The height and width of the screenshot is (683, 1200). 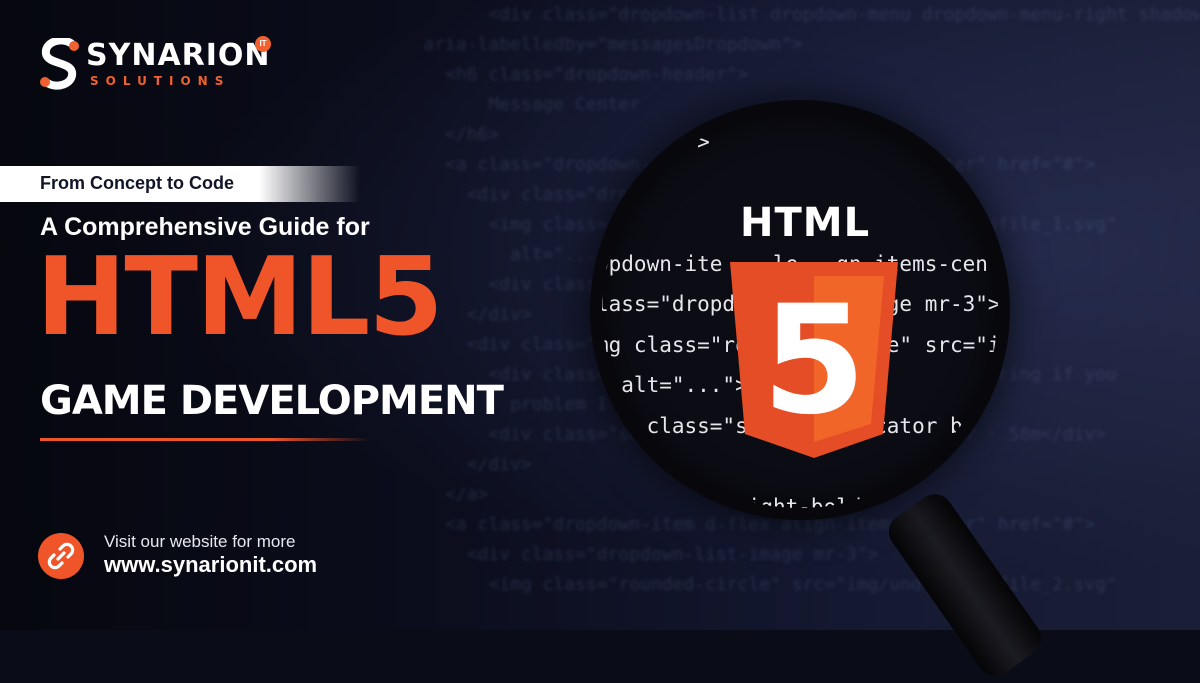 What do you see at coordinates (609, 182) in the screenshot?
I see `lens-code-line: er` at bounding box center [609, 182].